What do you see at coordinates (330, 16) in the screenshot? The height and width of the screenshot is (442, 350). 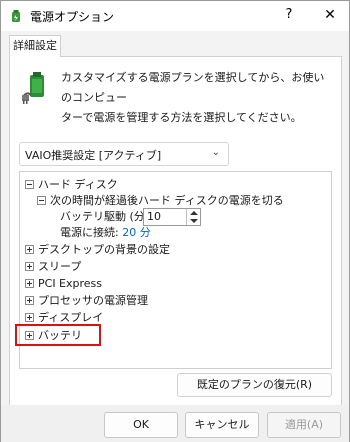 I see `close-button: ✕` at bounding box center [330, 16].